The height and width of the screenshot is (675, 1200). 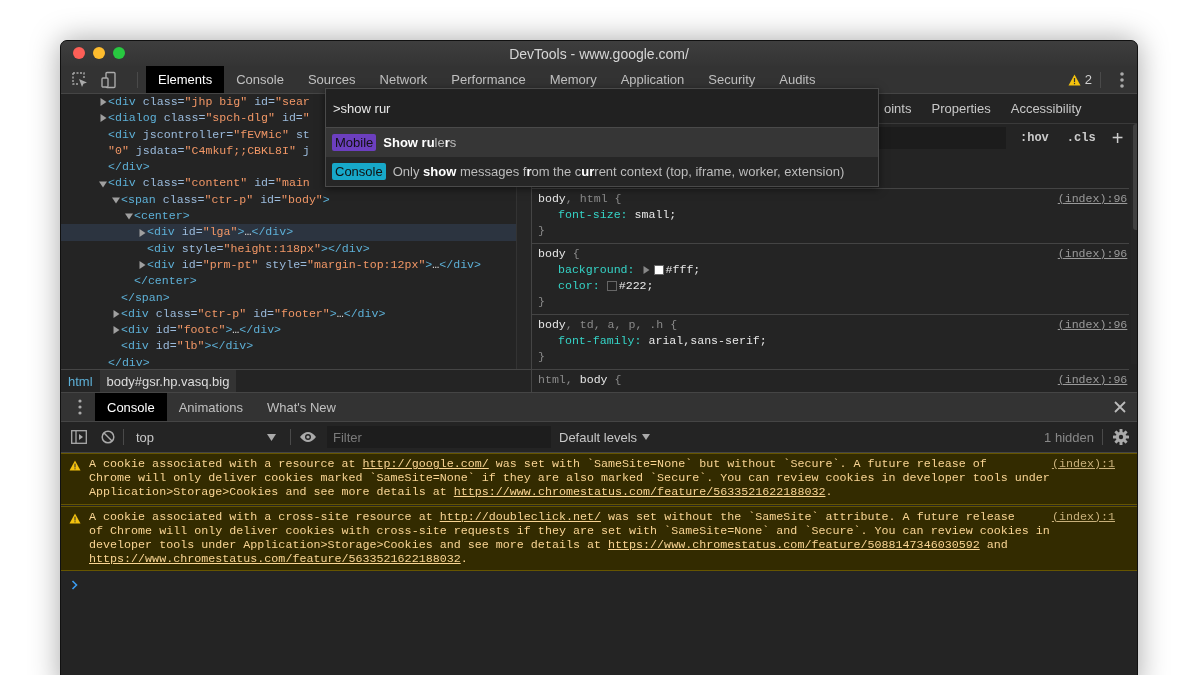 I want to click on css-property: font-size:, so click(x=593, y=215).